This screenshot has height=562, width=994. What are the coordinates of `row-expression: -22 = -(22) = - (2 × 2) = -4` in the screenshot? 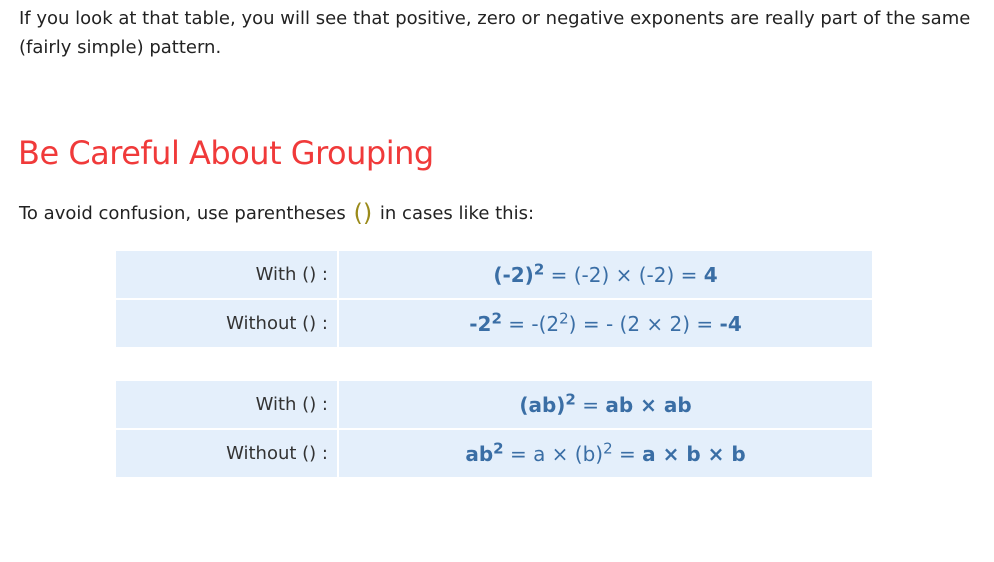 It's located at (605, 322).